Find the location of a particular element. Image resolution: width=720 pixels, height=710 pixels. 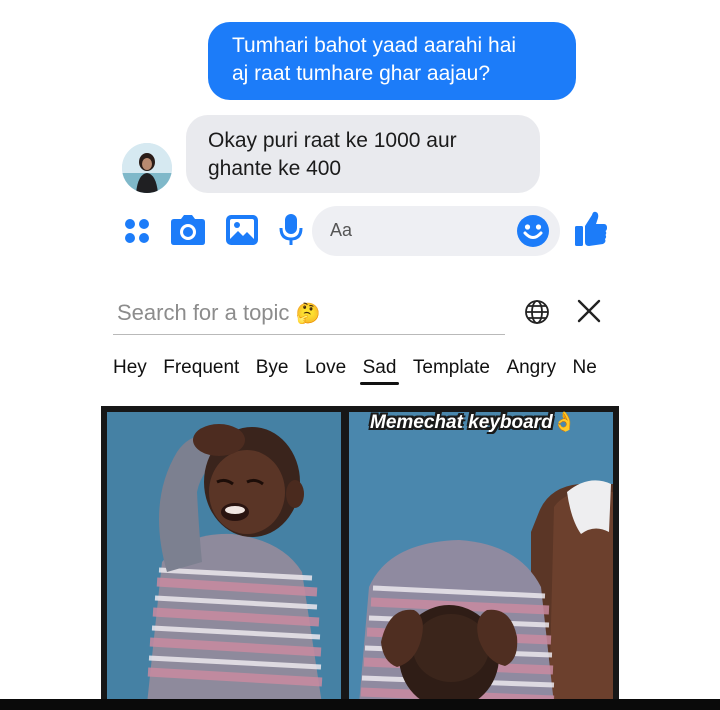

tab-template: Template is located at coordinates (451, 368).